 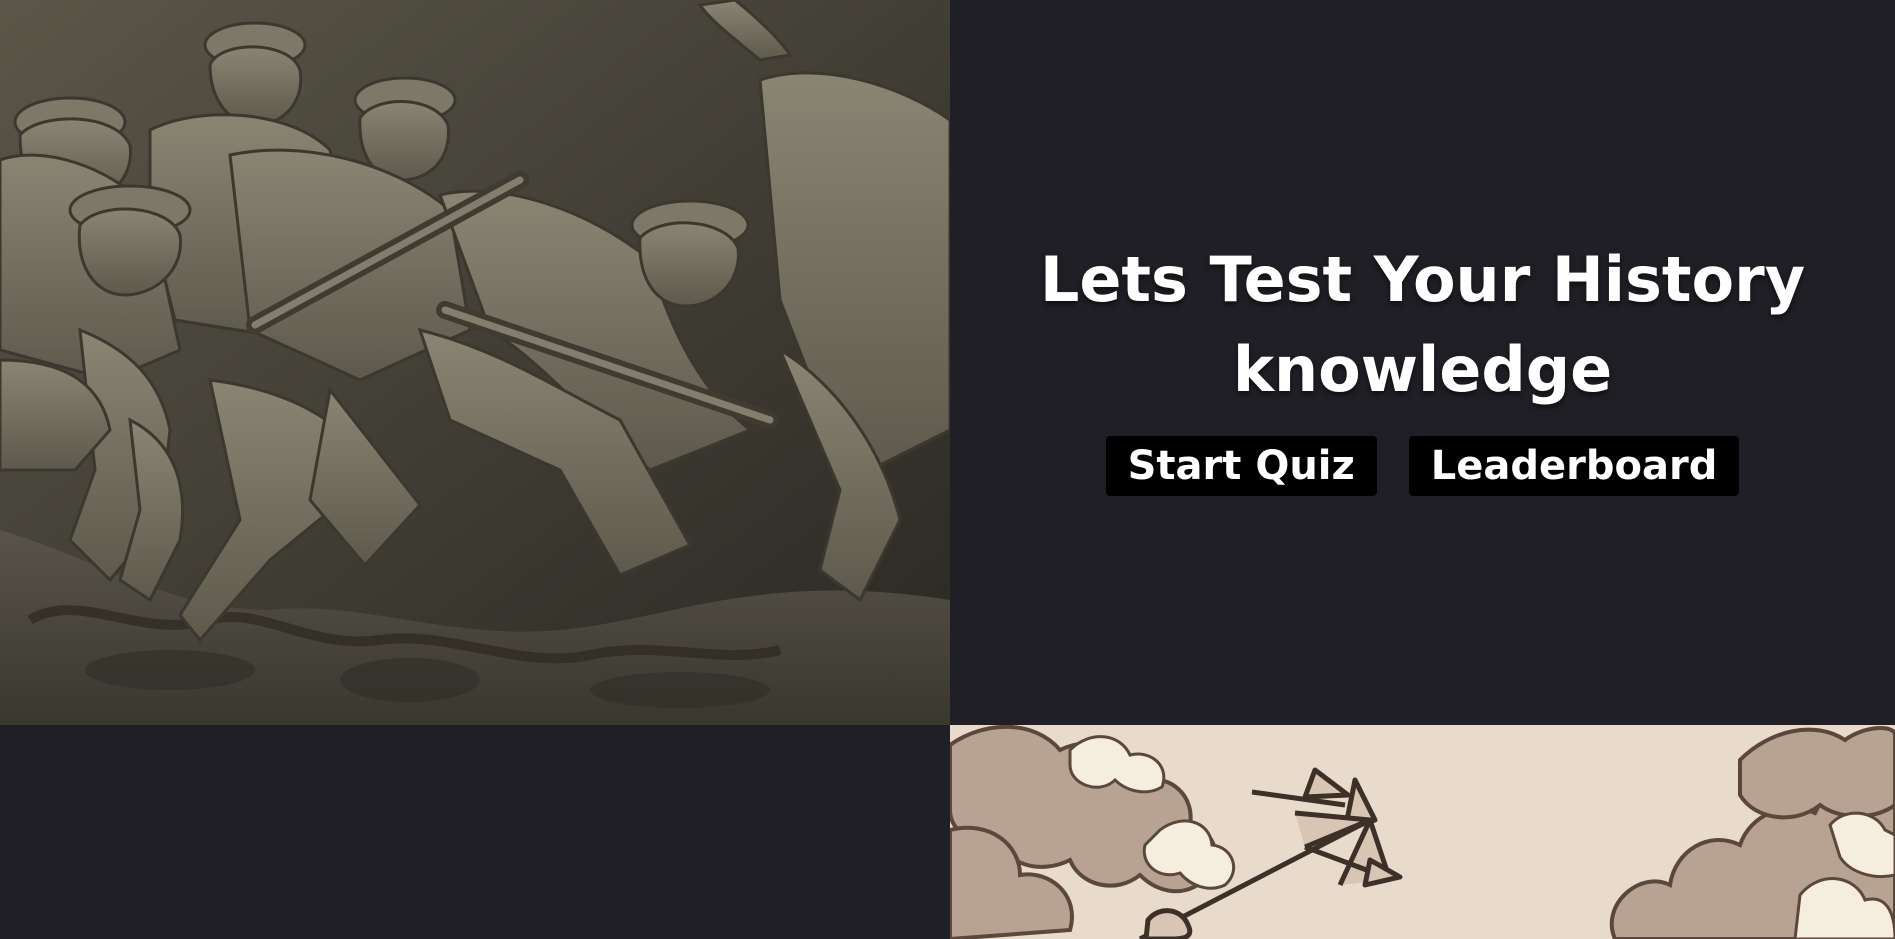 What do you see at coordinates (1574, 466) in the screenshot?
I see `leaderboard-button: Leaderboard` at bounding box center [1574, 466].